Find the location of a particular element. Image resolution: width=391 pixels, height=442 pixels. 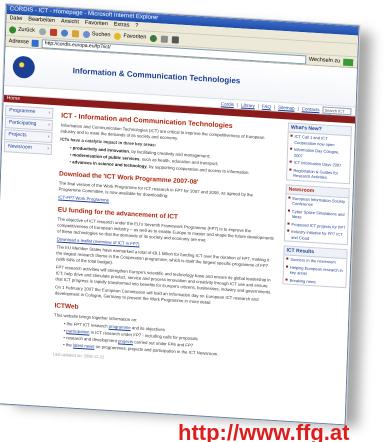

util-link-contacts: Contacts is located at coordinates (311, 109).